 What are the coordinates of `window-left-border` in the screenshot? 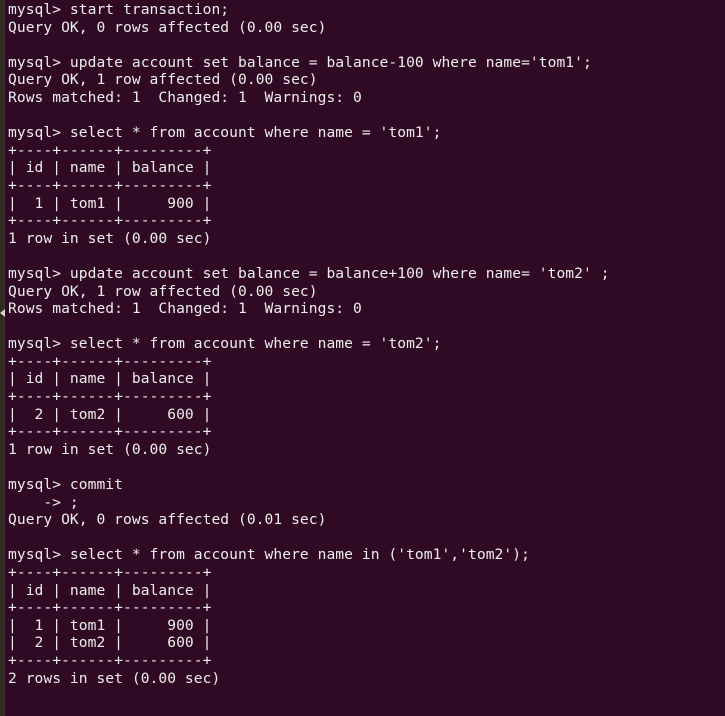 It's located at (4, 358).